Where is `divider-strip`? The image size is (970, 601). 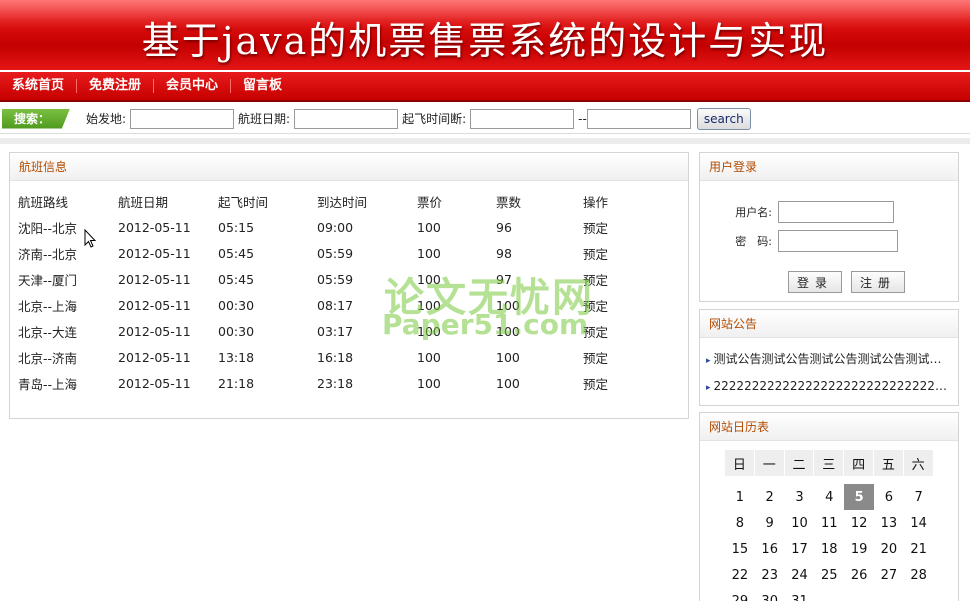 divider-strip is located at coordinates (485, 141).